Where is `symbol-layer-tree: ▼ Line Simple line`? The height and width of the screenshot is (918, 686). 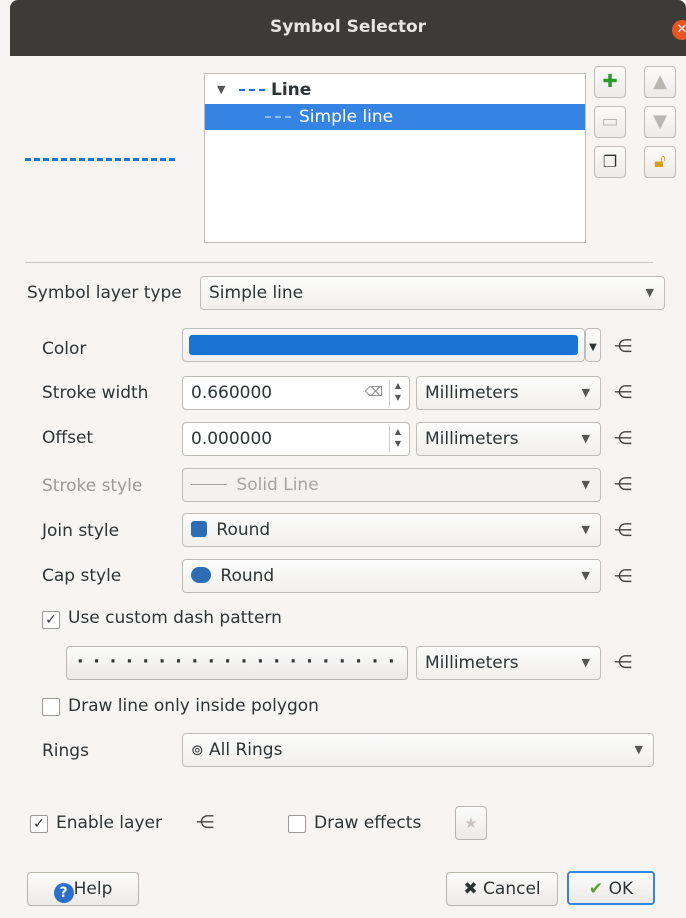 symbol-layer-tree: ▼ Line Simple line is located at coordinates (395, 158).